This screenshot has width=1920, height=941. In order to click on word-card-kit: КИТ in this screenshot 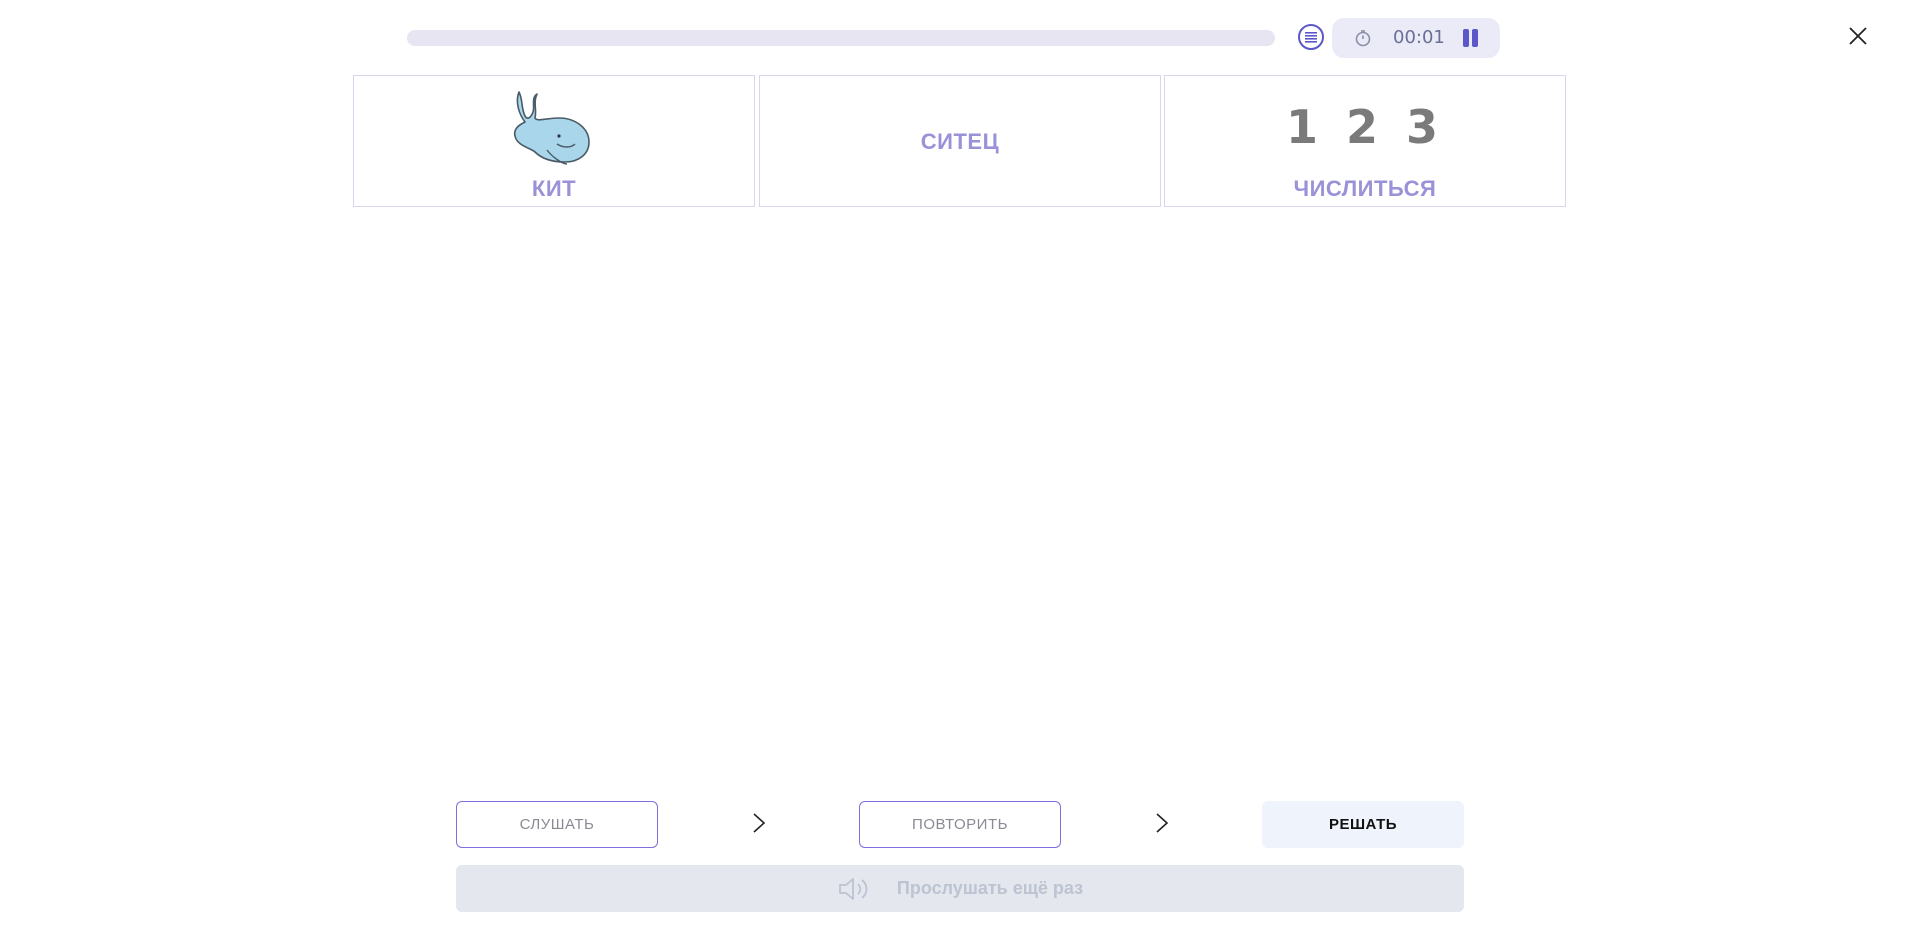, I will do `click(554, 141)`.